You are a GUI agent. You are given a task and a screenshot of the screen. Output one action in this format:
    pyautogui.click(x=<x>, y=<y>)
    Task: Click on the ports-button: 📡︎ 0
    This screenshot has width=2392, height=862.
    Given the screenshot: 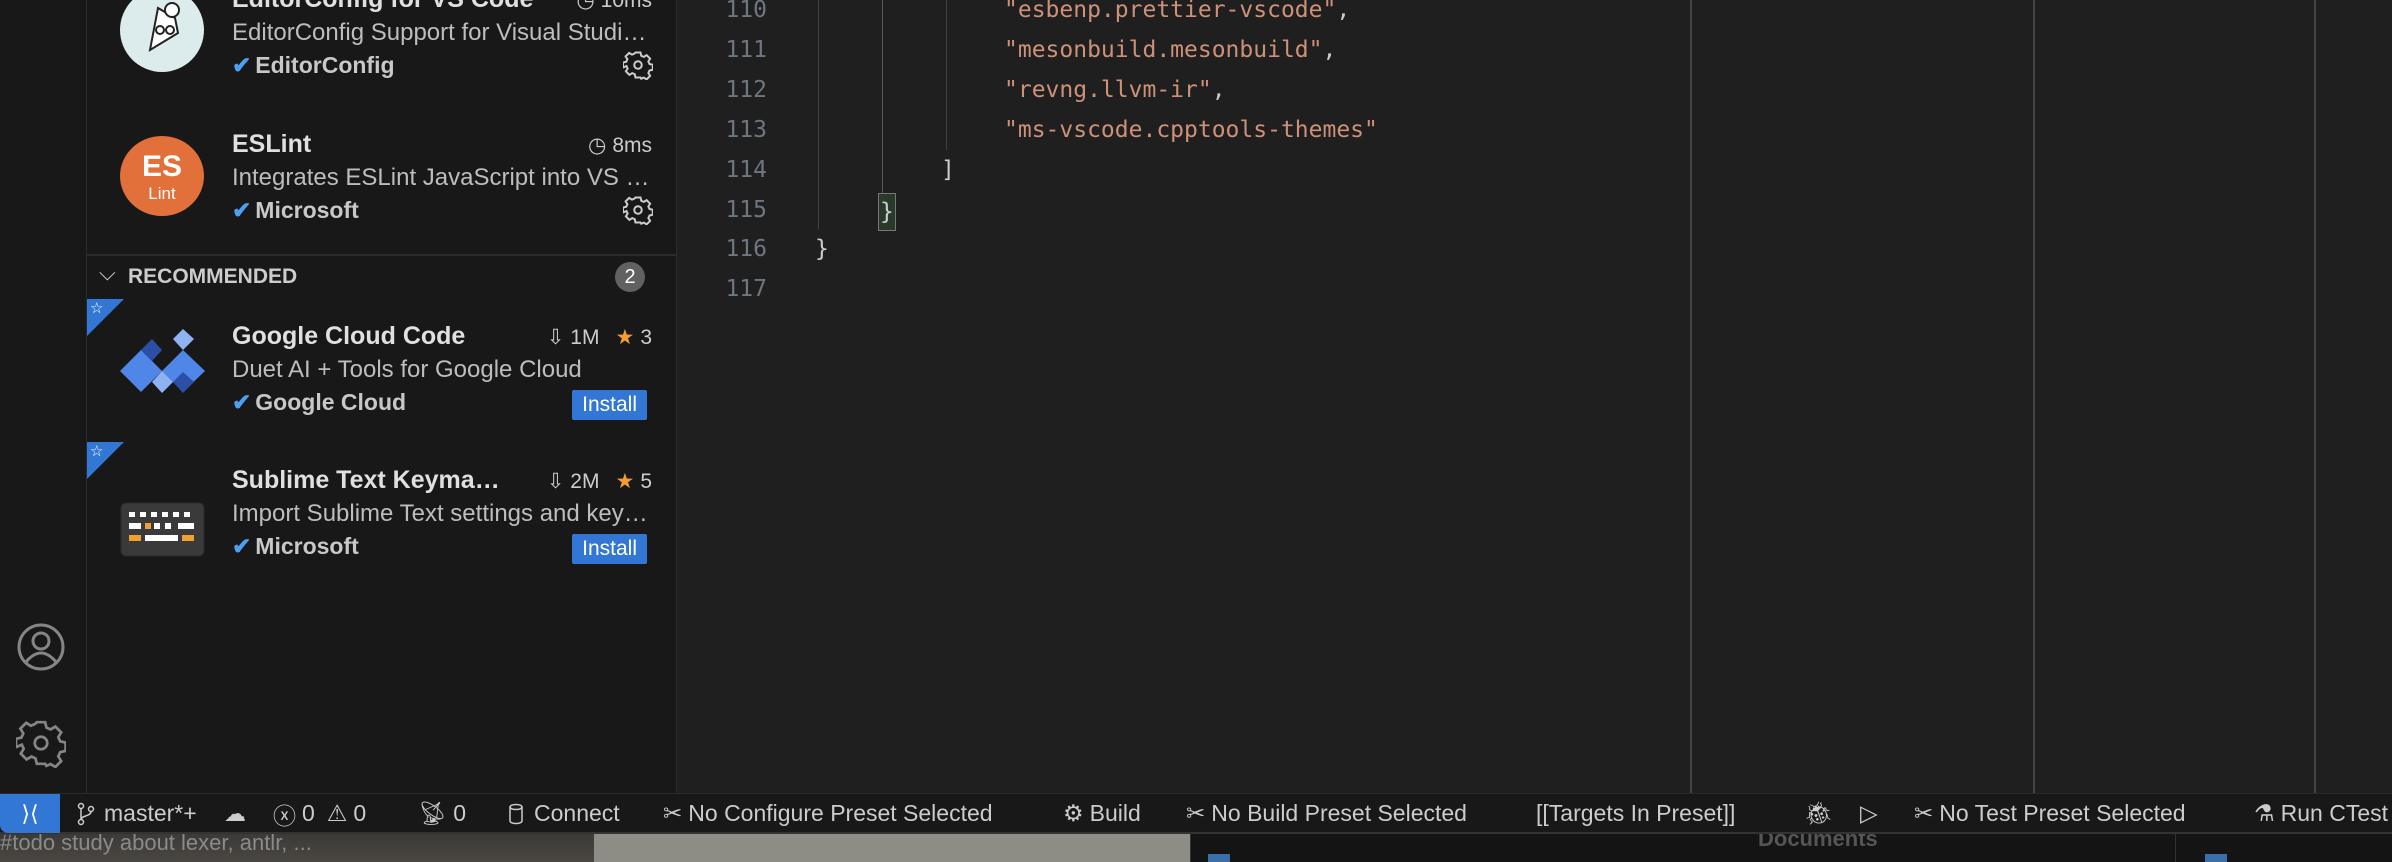 What is the action you would take?
    pyautogui.click(x=442, y=813)
    